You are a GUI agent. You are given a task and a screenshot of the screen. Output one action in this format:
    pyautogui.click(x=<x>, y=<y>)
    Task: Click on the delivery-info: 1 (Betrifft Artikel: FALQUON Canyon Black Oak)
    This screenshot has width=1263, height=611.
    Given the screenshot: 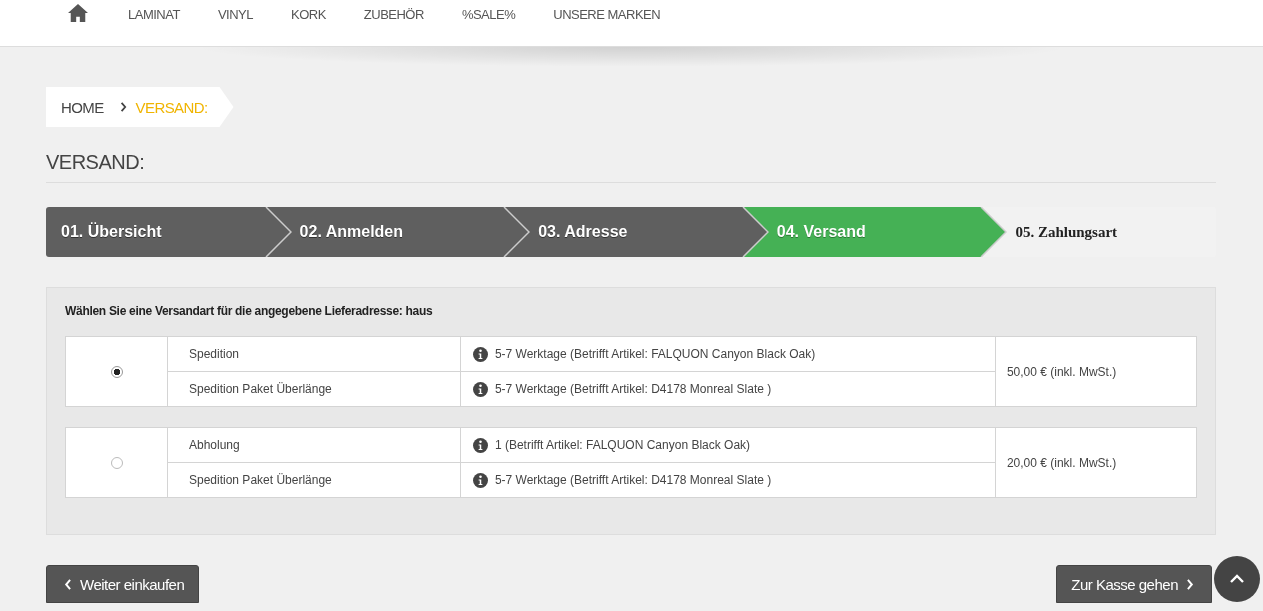 What is the action you would take?
    pyautogui.click(x=622, y=445)
    